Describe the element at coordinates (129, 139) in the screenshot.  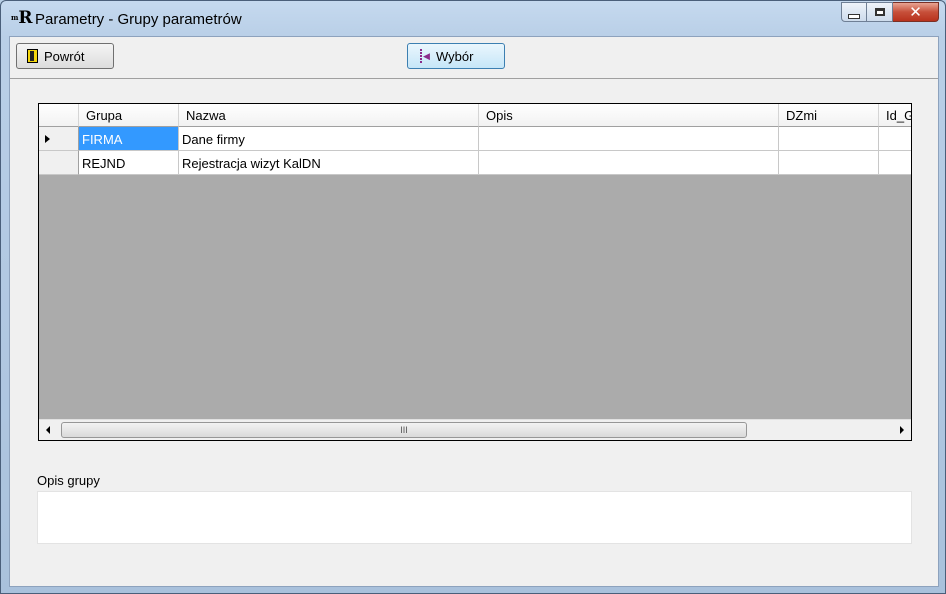
I see `cell-grupa: FIRMA` at that location.